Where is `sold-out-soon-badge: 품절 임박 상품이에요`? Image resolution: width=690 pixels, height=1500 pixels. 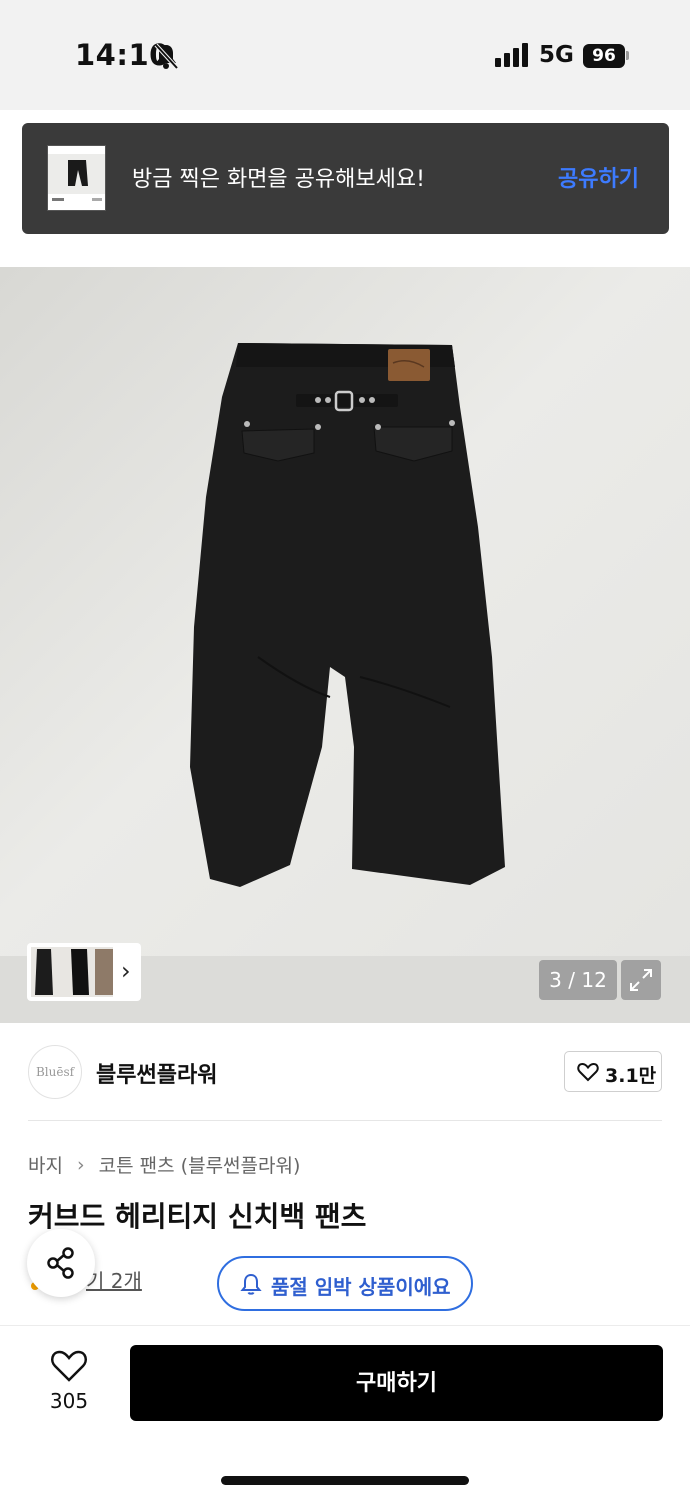
sold-out-soon-badge: 품절 임박 상품이에요 is located at coordinates (345, 1283).